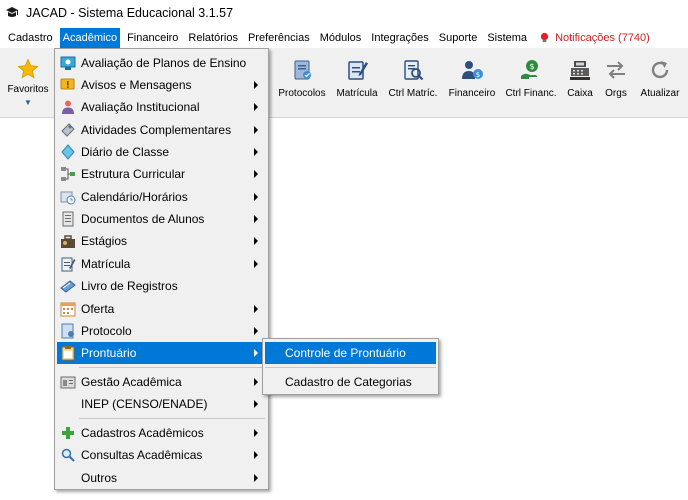  What do you see at coordinates (531, 82) in the screenshot?
I see `toolbar-button-ctrl-financ: $ Ctrl Financ.` at bounding box center [531, 82].